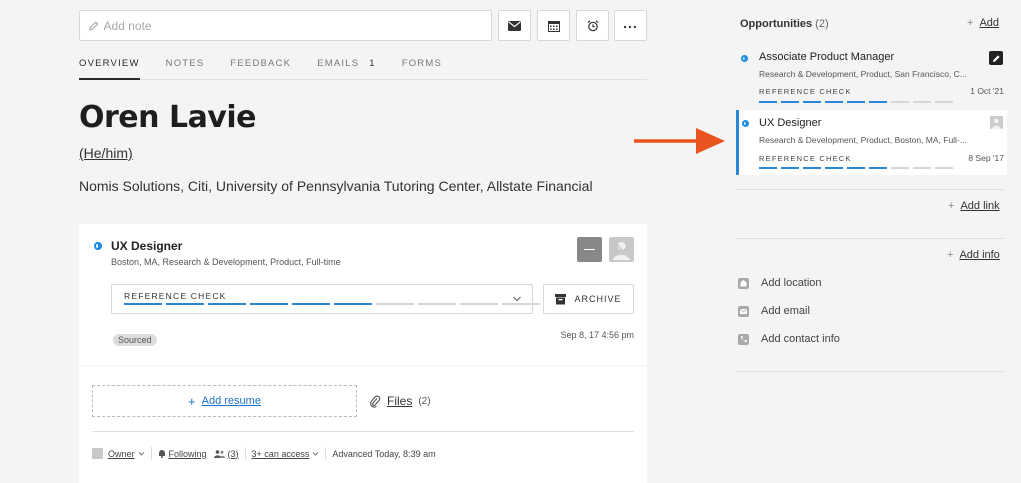 Image resolution: width=1021 pixels, height=483 pixels. What do you see at coordinates (561, 298) in the screenshot?
I see `archive-box-icon` at bounding box center [561, 298].